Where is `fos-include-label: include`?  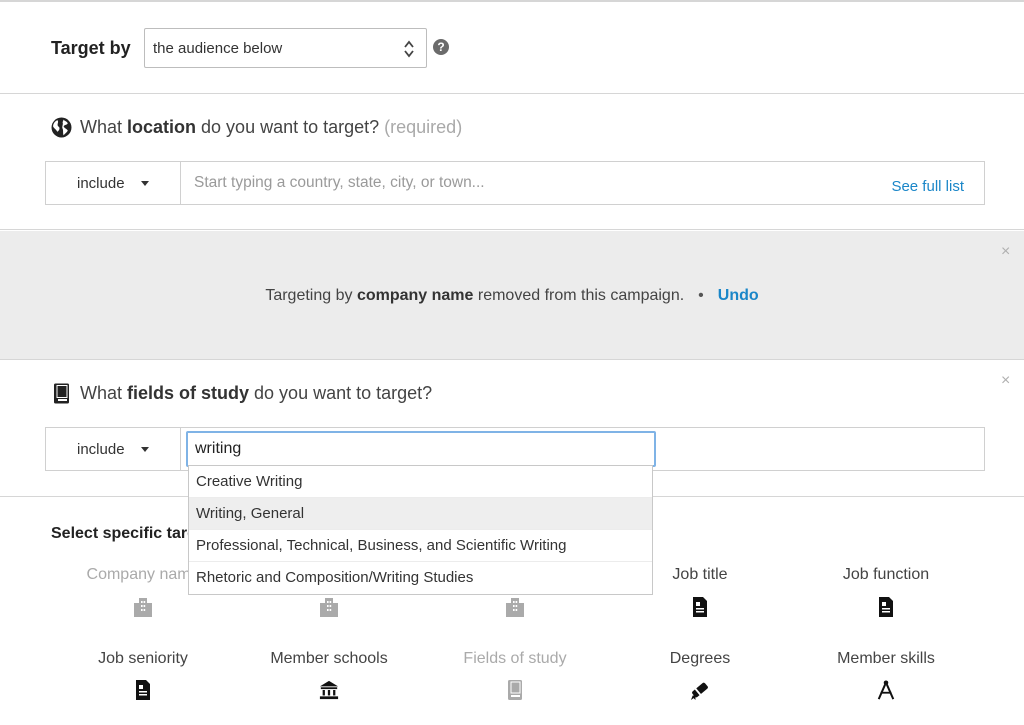 fos-include-label: include is located at coordinates (101, 449).